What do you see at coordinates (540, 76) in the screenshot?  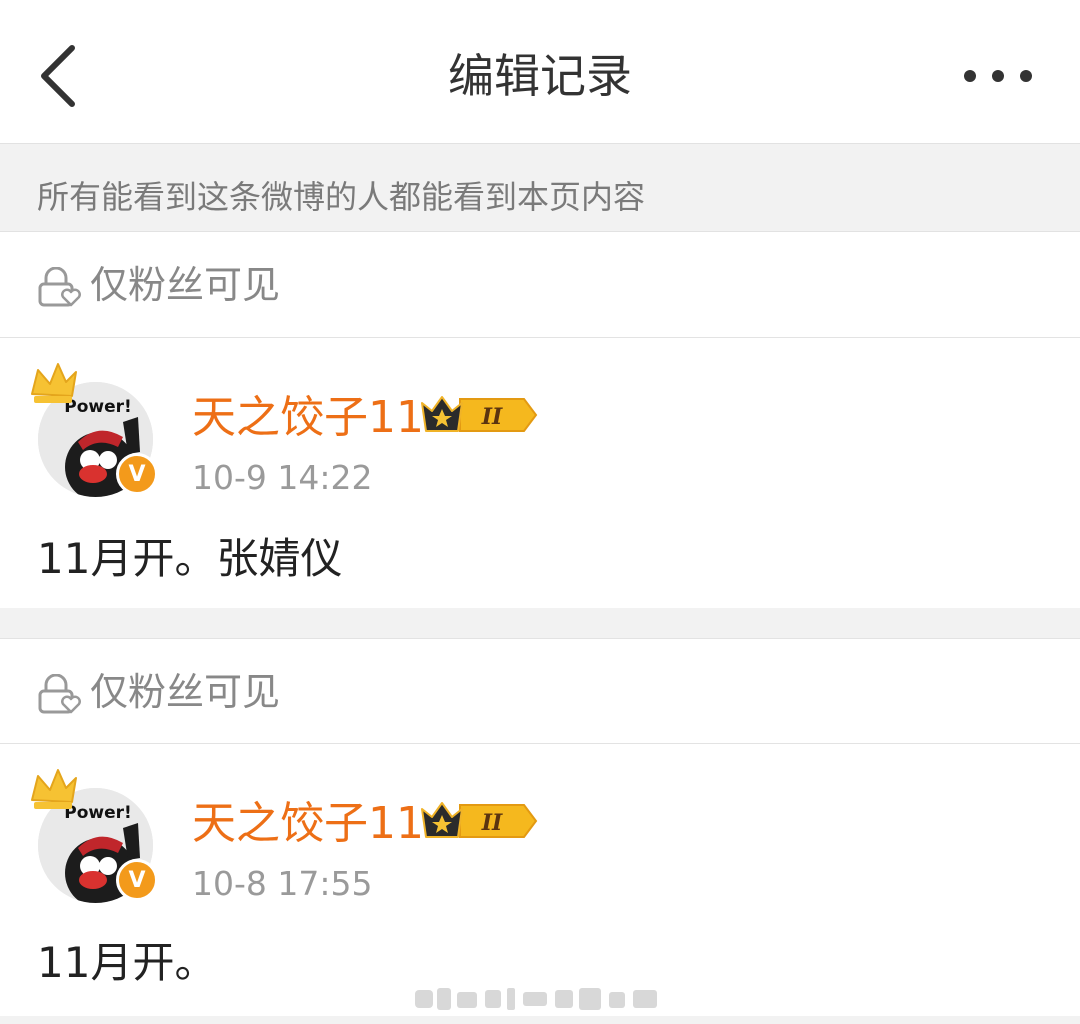 I see `page-title: 编辑记录` at bounding box center [540, 76].